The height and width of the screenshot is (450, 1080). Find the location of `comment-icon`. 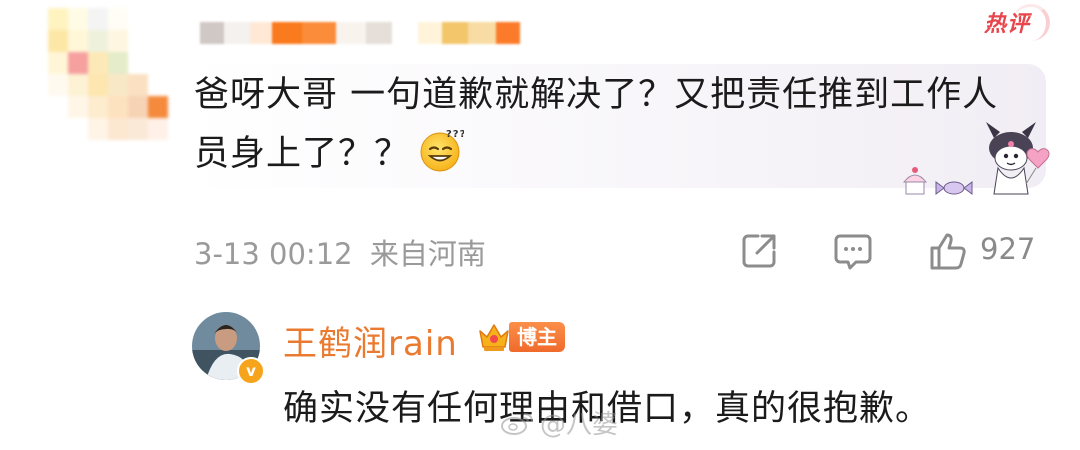

comment-icon is located at coordinates (853, 252).